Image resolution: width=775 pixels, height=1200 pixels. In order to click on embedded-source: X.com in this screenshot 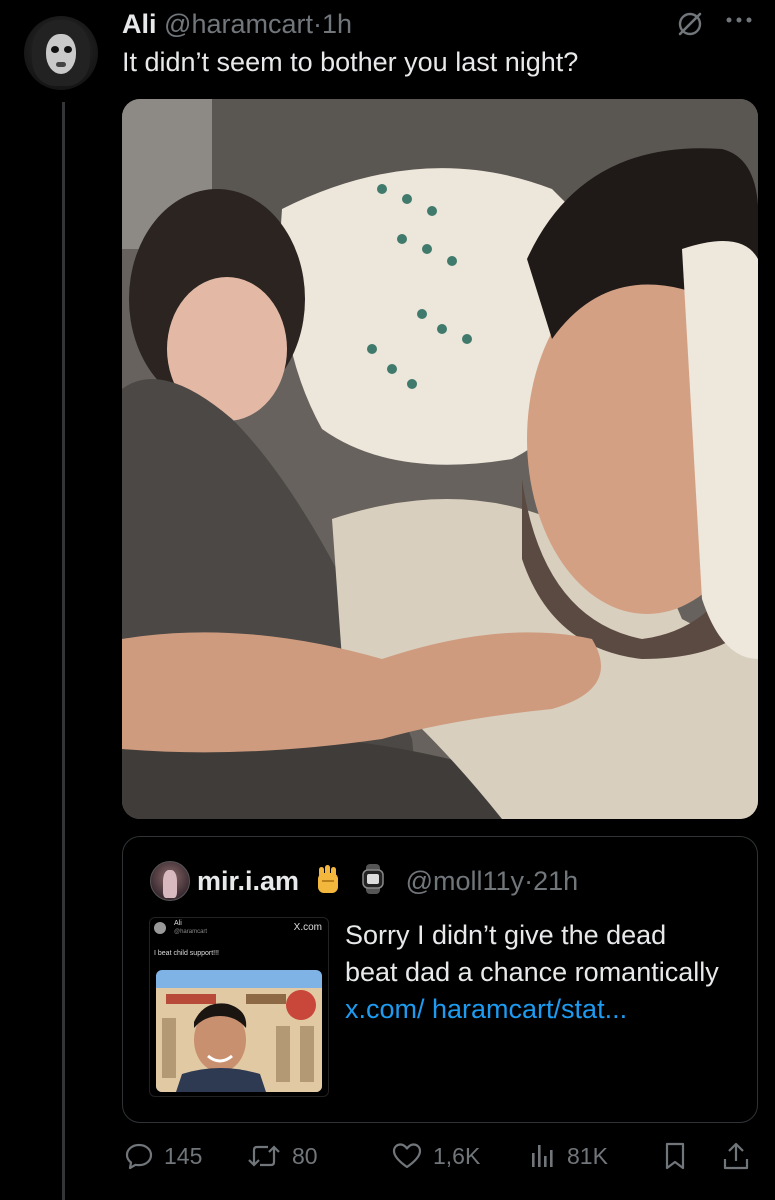, I will do `click(307, 927)`.